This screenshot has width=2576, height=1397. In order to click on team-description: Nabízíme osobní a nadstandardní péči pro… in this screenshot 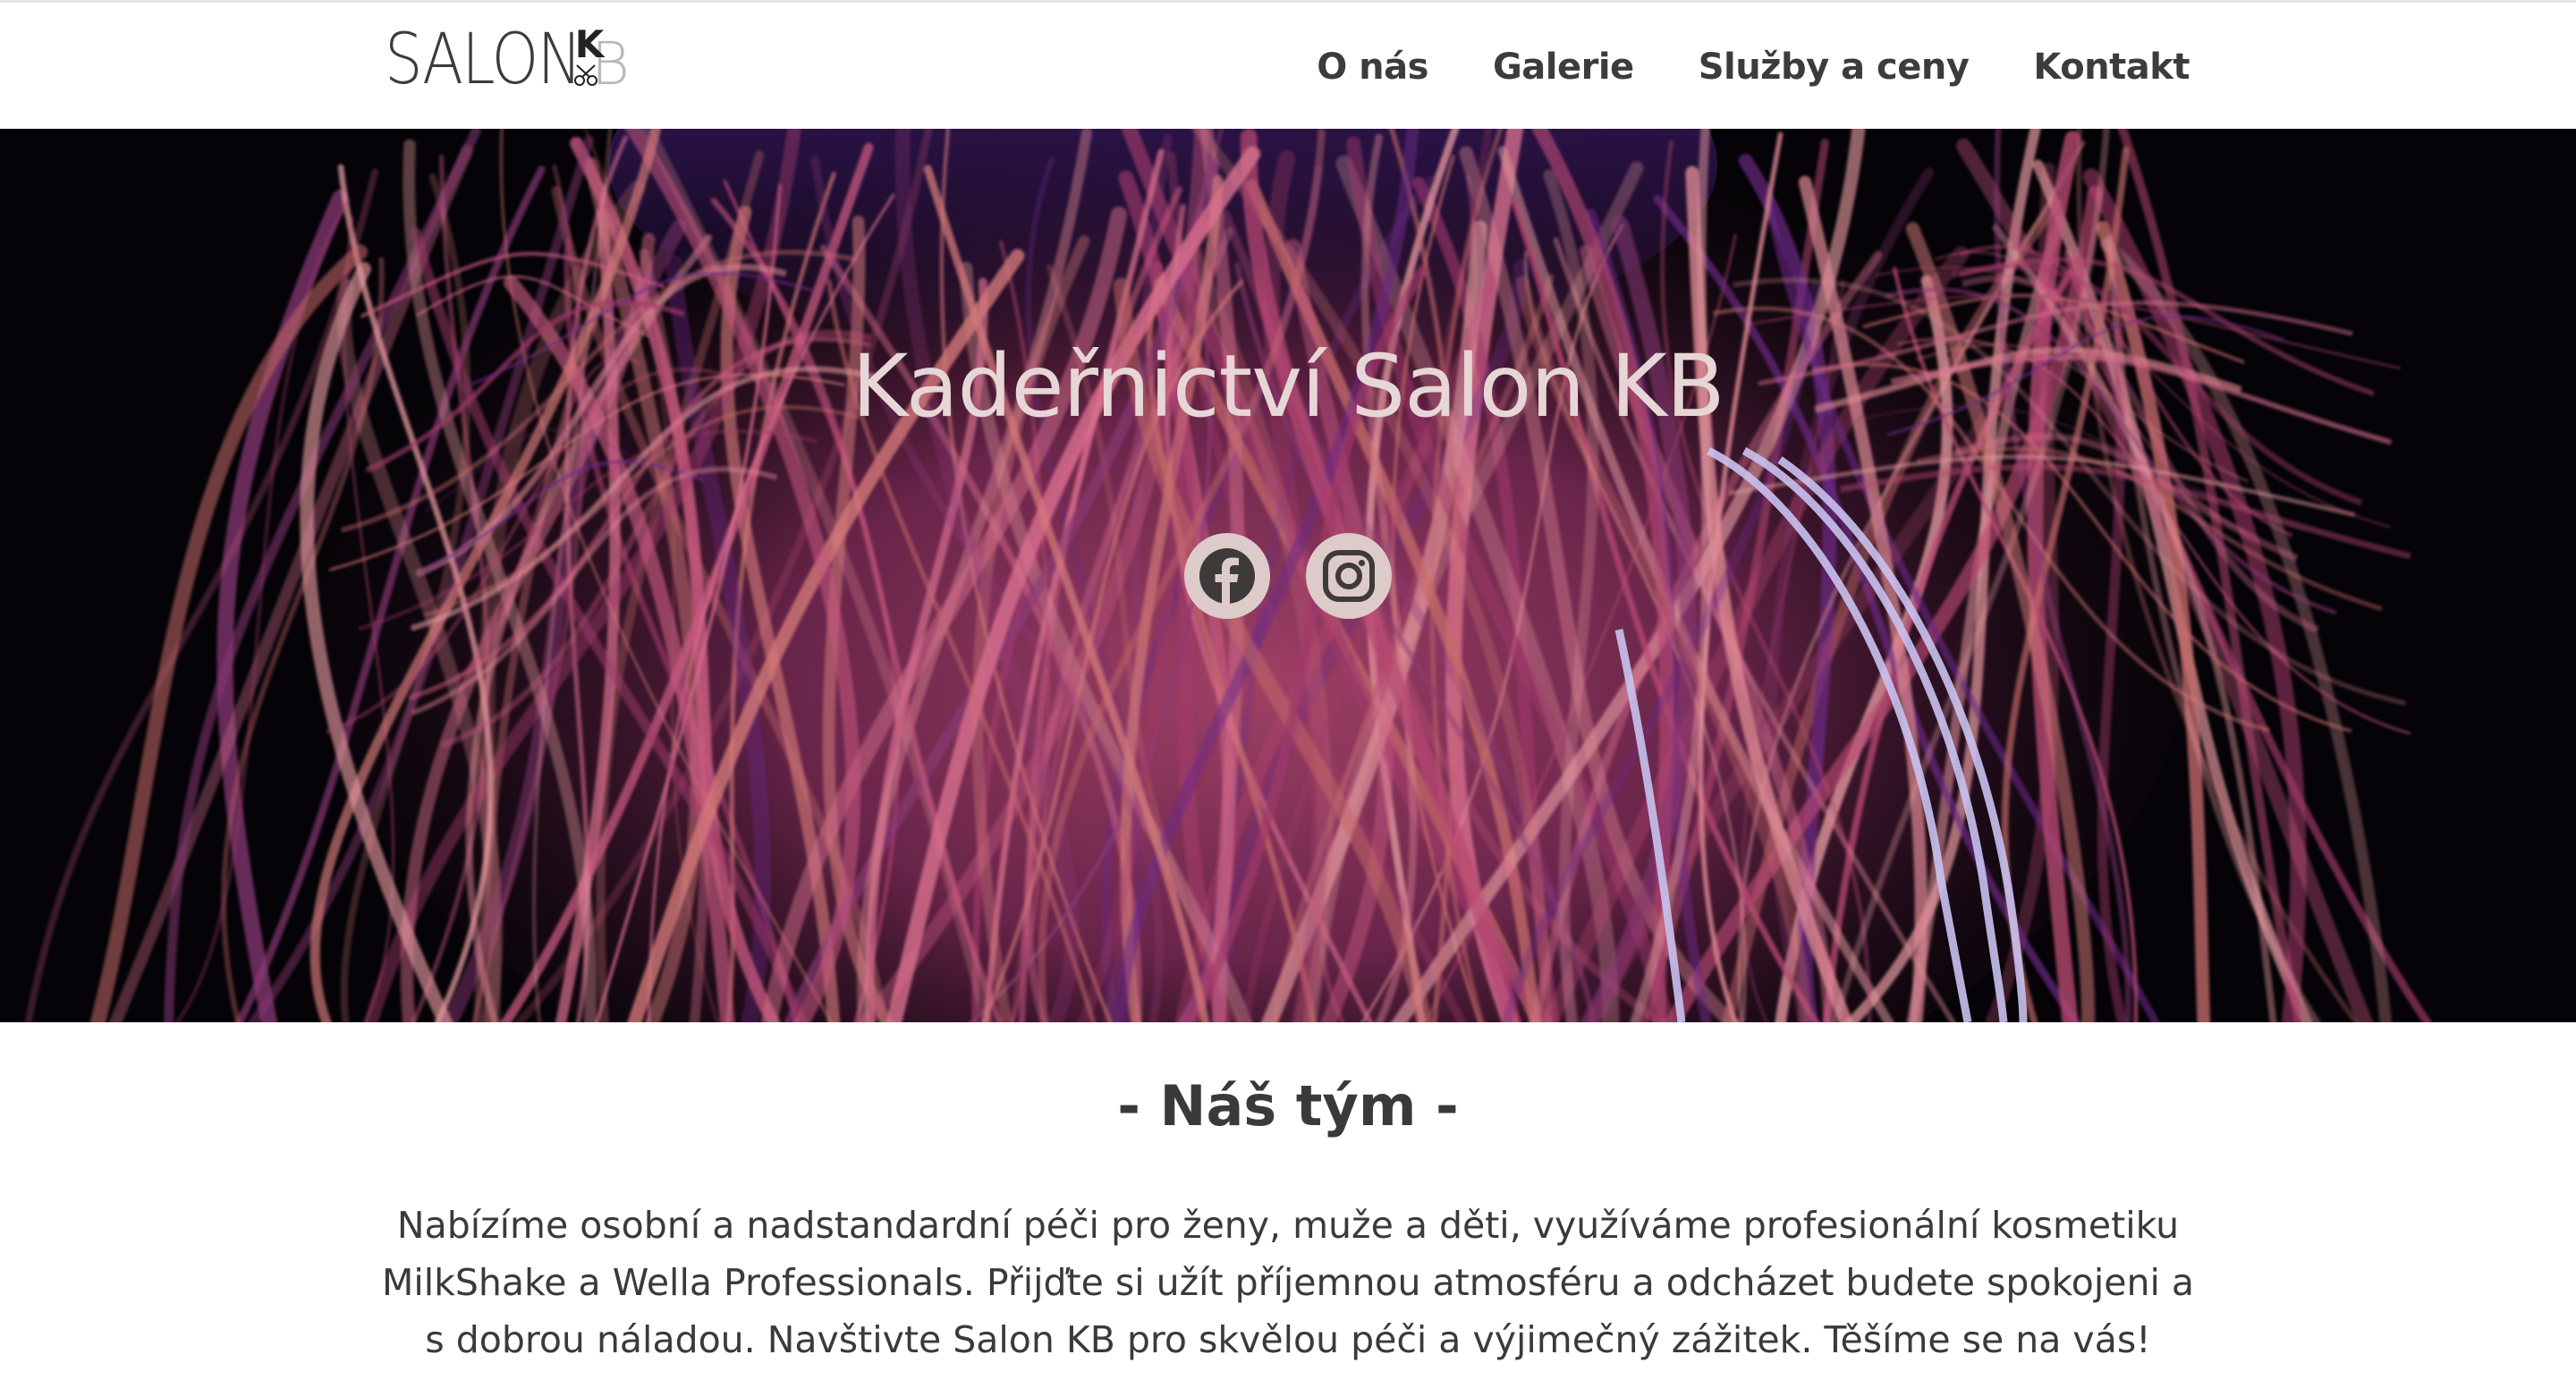, I will do `click(1288, 1282)`.